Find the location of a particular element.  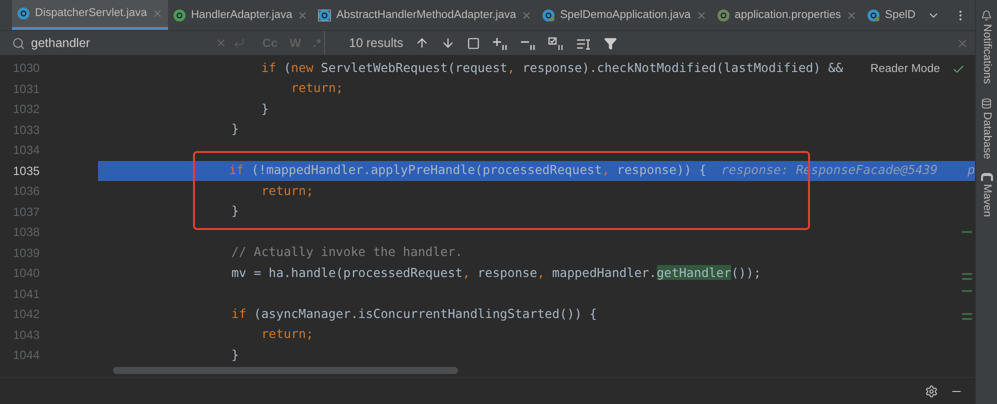

maven-icon is located at coordinates (986, 177).